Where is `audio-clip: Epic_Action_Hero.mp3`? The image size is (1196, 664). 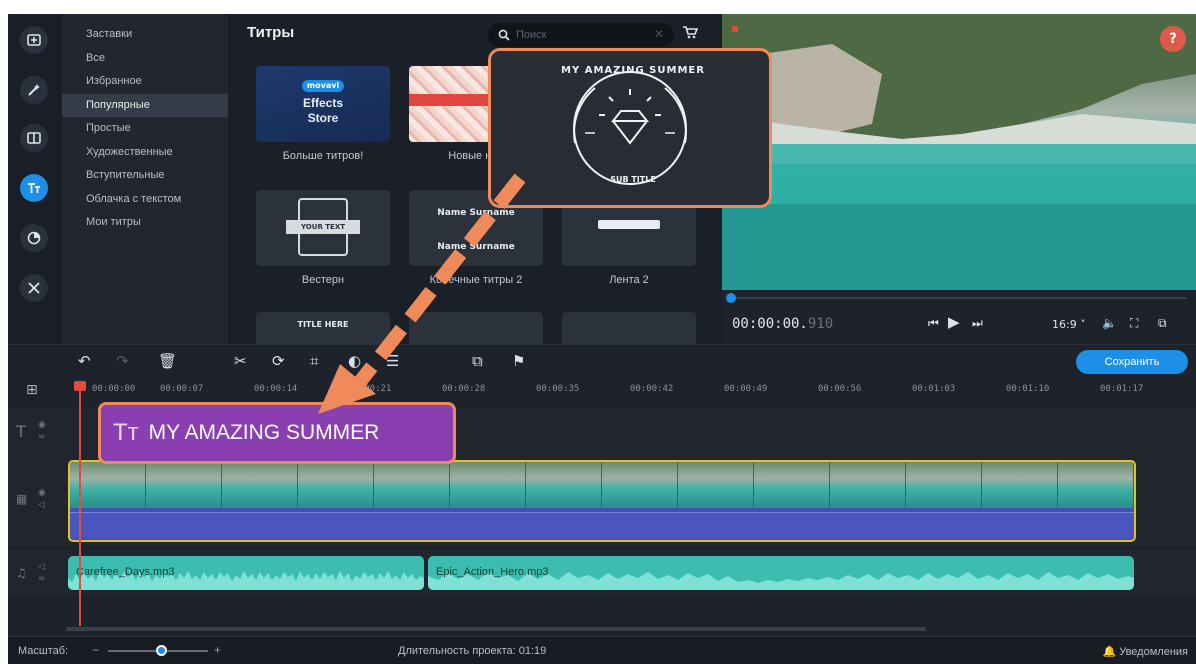
audio-clip: Epic_Action_Hero.mp3 is located at coordinates (781, 573).